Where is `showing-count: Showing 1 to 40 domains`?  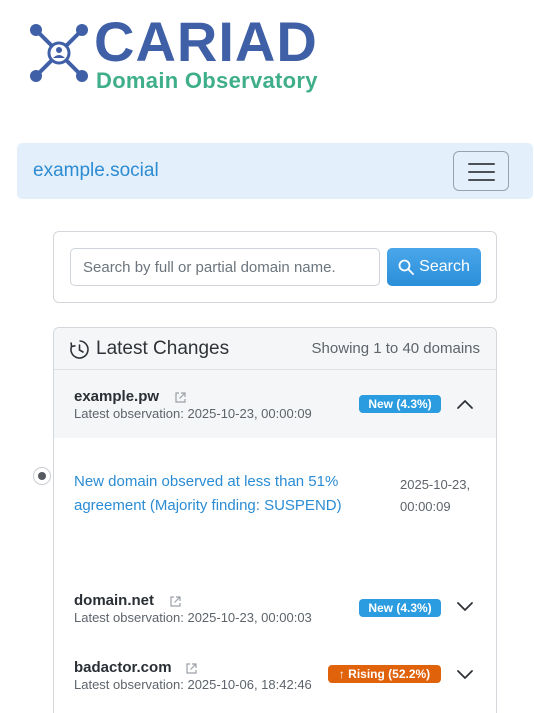 showing-count: Showing 1 to 40 domains is located at coordinates (395, 348).